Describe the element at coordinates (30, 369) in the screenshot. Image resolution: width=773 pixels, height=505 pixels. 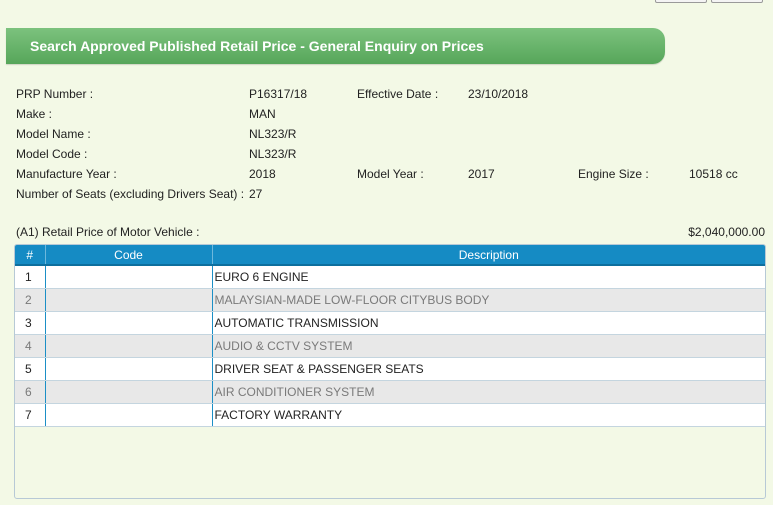
I see `row-number: 5` at that location.